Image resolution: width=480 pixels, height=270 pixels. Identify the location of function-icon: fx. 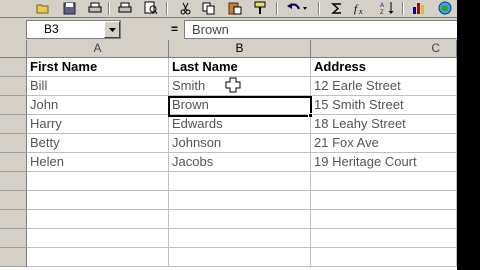
(361, 8).